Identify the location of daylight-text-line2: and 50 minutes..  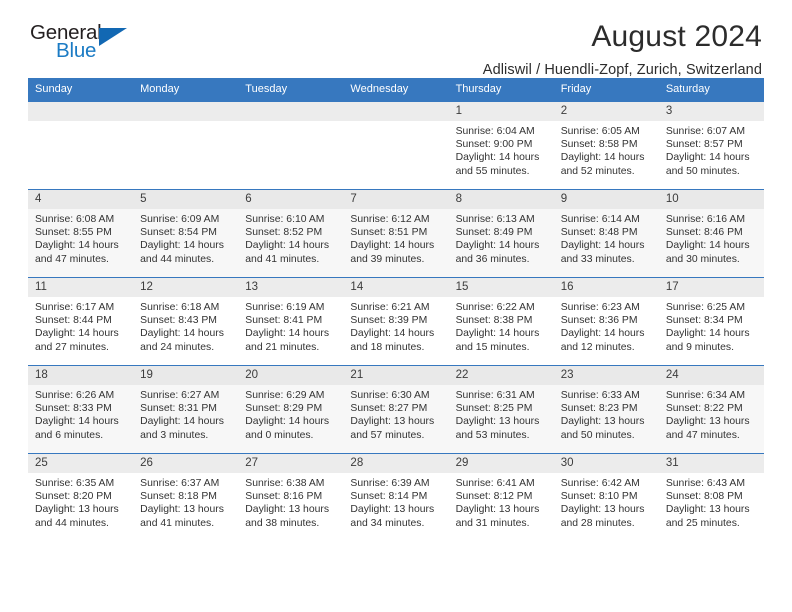
(597, 435).